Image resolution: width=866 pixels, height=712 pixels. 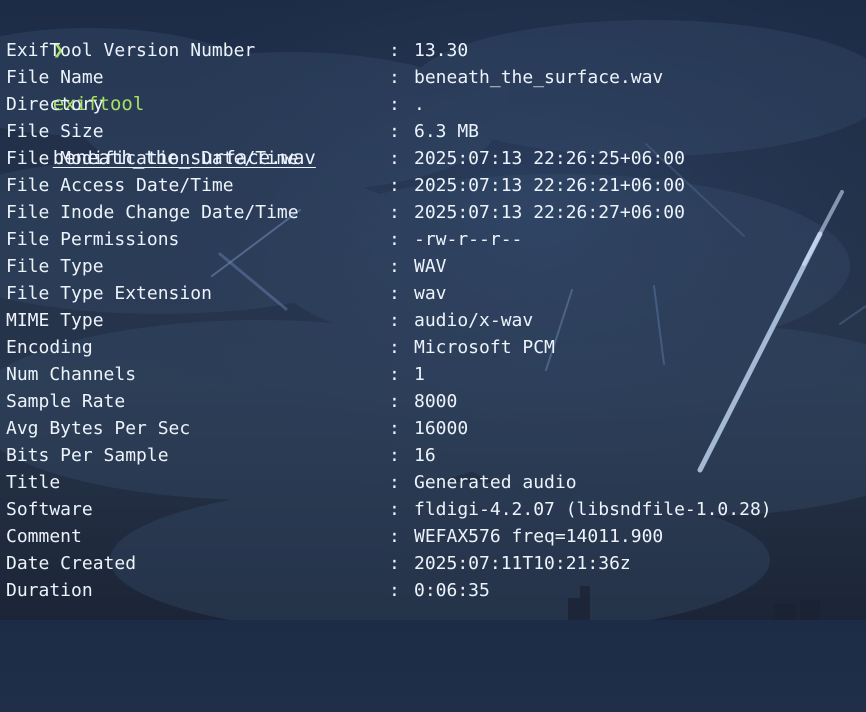 I want to click on exif-row: Avg Bytes Per Sec : 16000, so click(x=433, y=428).